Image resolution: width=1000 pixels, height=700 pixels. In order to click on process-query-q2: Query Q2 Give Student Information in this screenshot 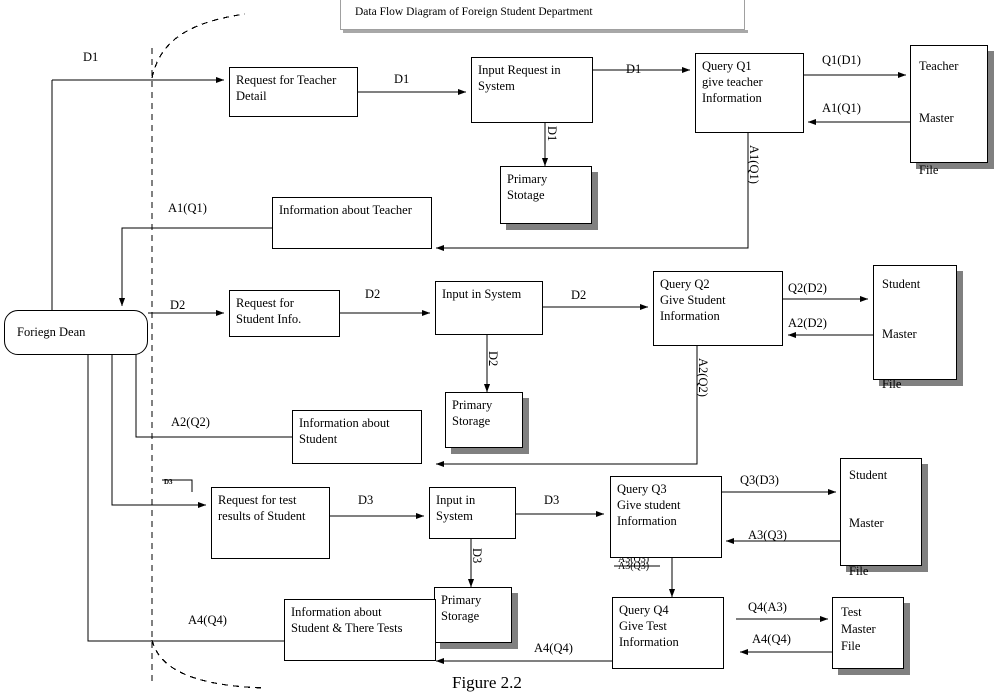, I will do `click(718, 308)`.